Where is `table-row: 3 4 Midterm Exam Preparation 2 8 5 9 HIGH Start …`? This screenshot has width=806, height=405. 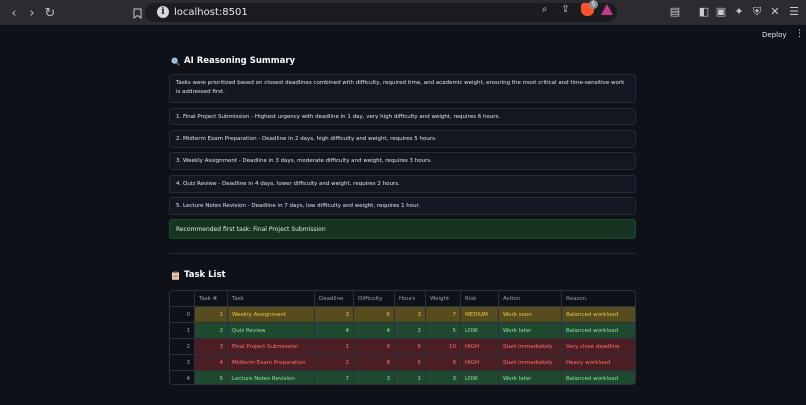
table-row: 3 4 Midterm Exam Preparation 2 8 5 9 HIGH Start … is located at coordinates (402, 363).